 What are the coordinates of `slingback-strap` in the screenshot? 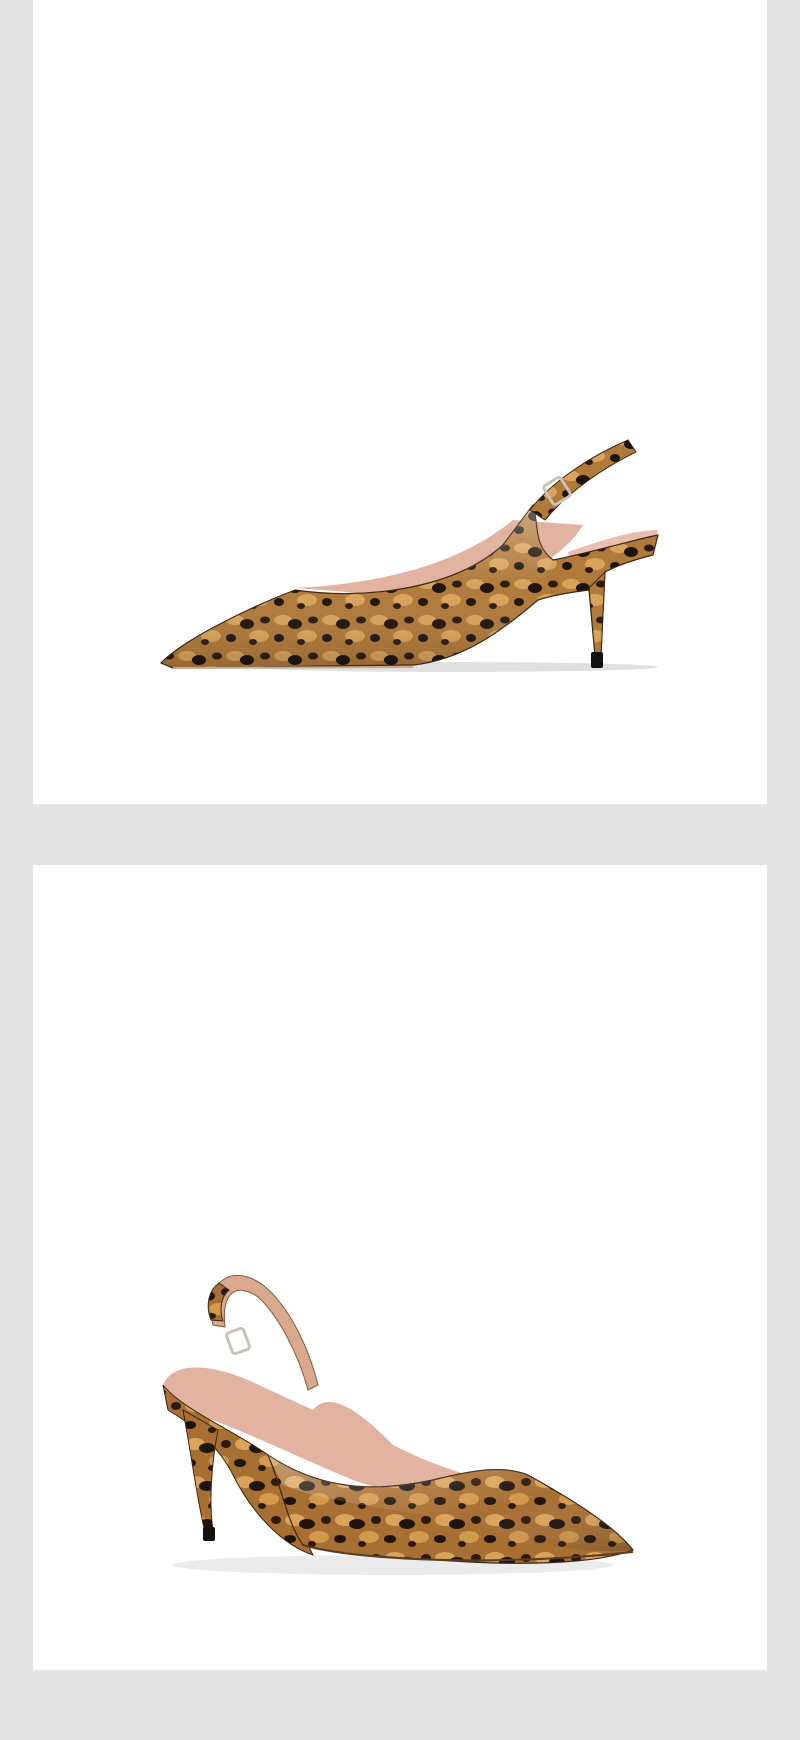 It's located at (583, 480).